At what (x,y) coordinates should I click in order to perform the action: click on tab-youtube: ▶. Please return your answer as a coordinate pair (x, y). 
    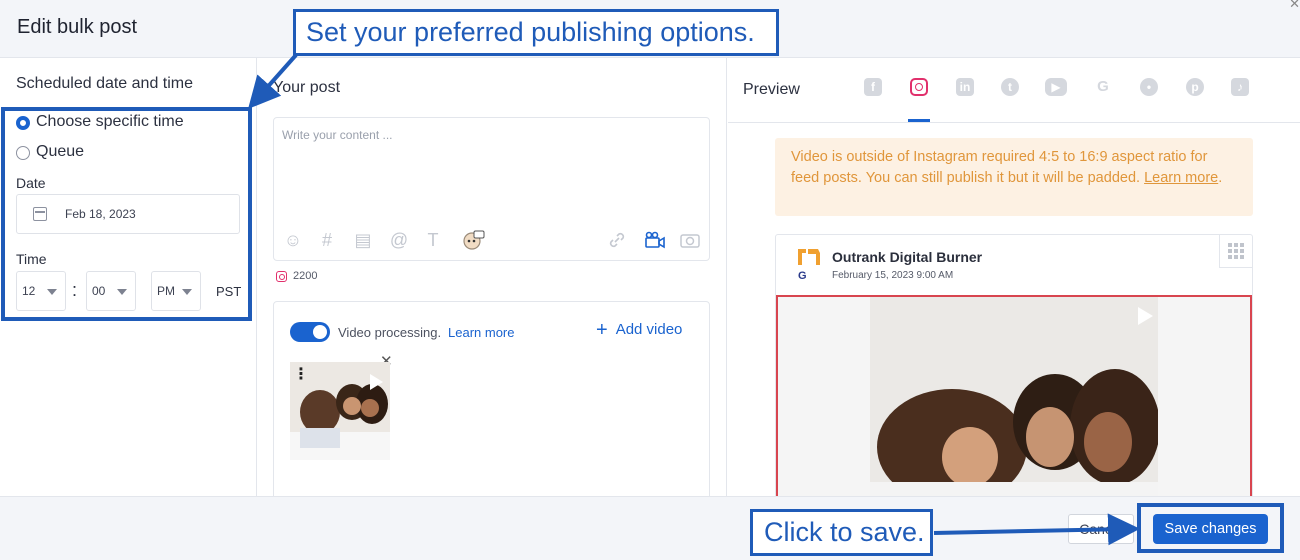
    Looking at the image, I should click on (1056, 92).